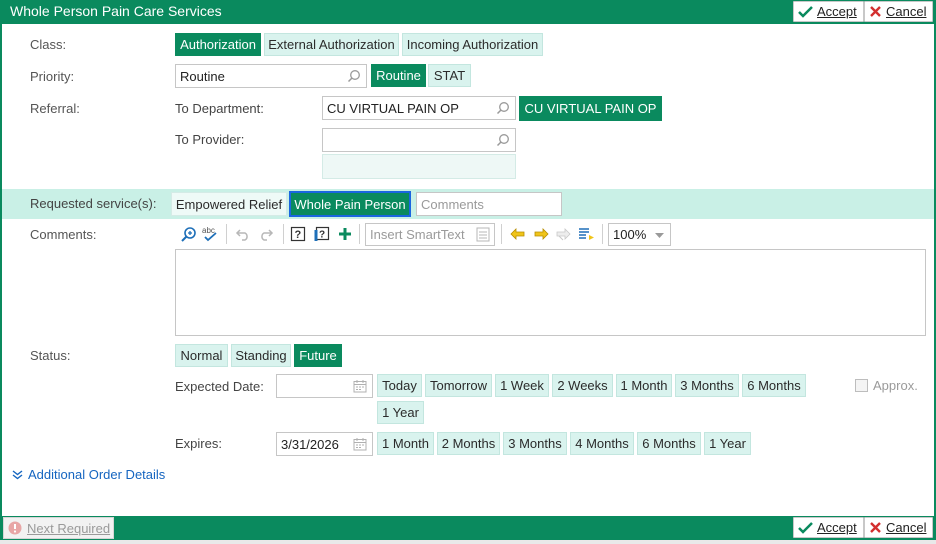  I want to click on footer-accept-label: Accept, so click(837, 527).